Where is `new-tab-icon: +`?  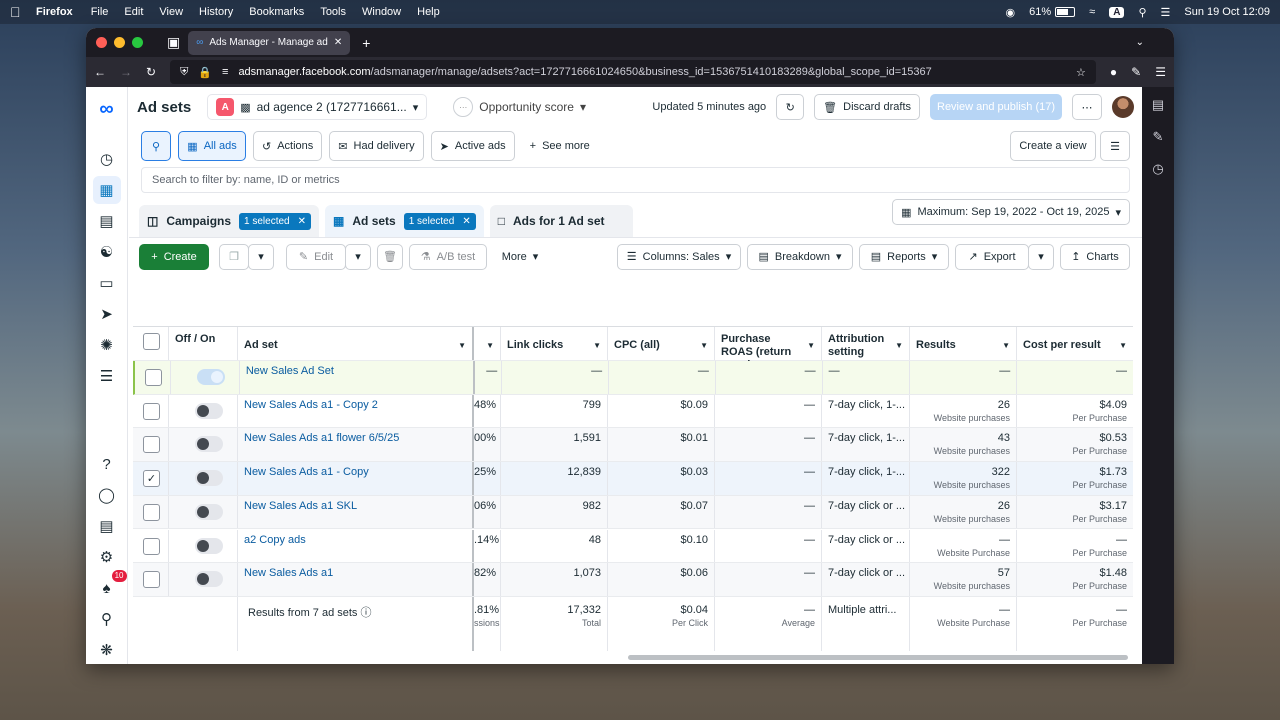
new-tab-icon: + is located at coordinates (366, 43).